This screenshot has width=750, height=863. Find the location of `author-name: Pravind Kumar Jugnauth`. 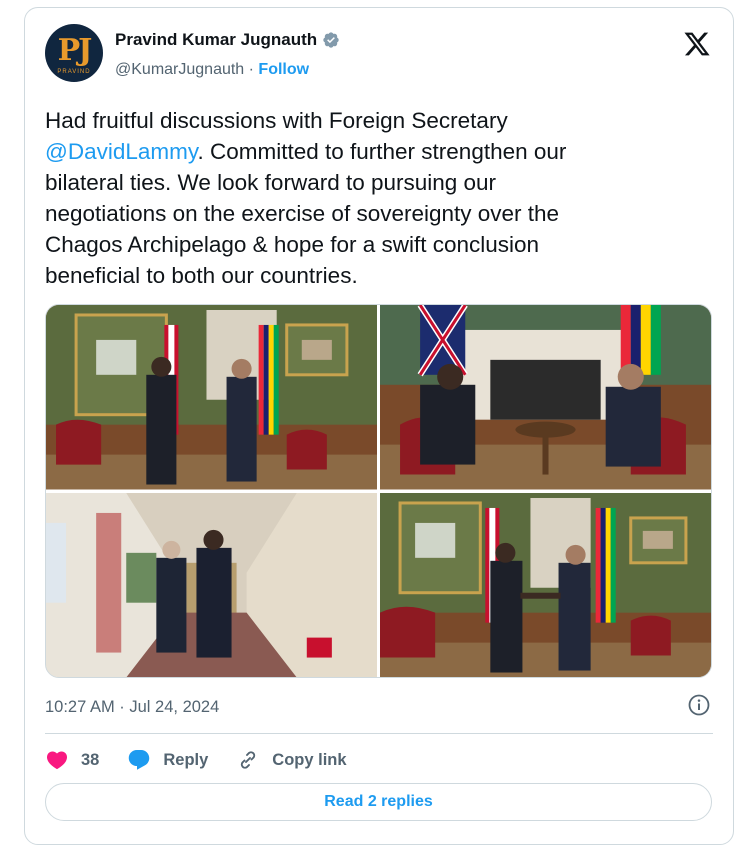

author-name: Pravind Kumar Jugnauth is located at coordinates (216, 40).